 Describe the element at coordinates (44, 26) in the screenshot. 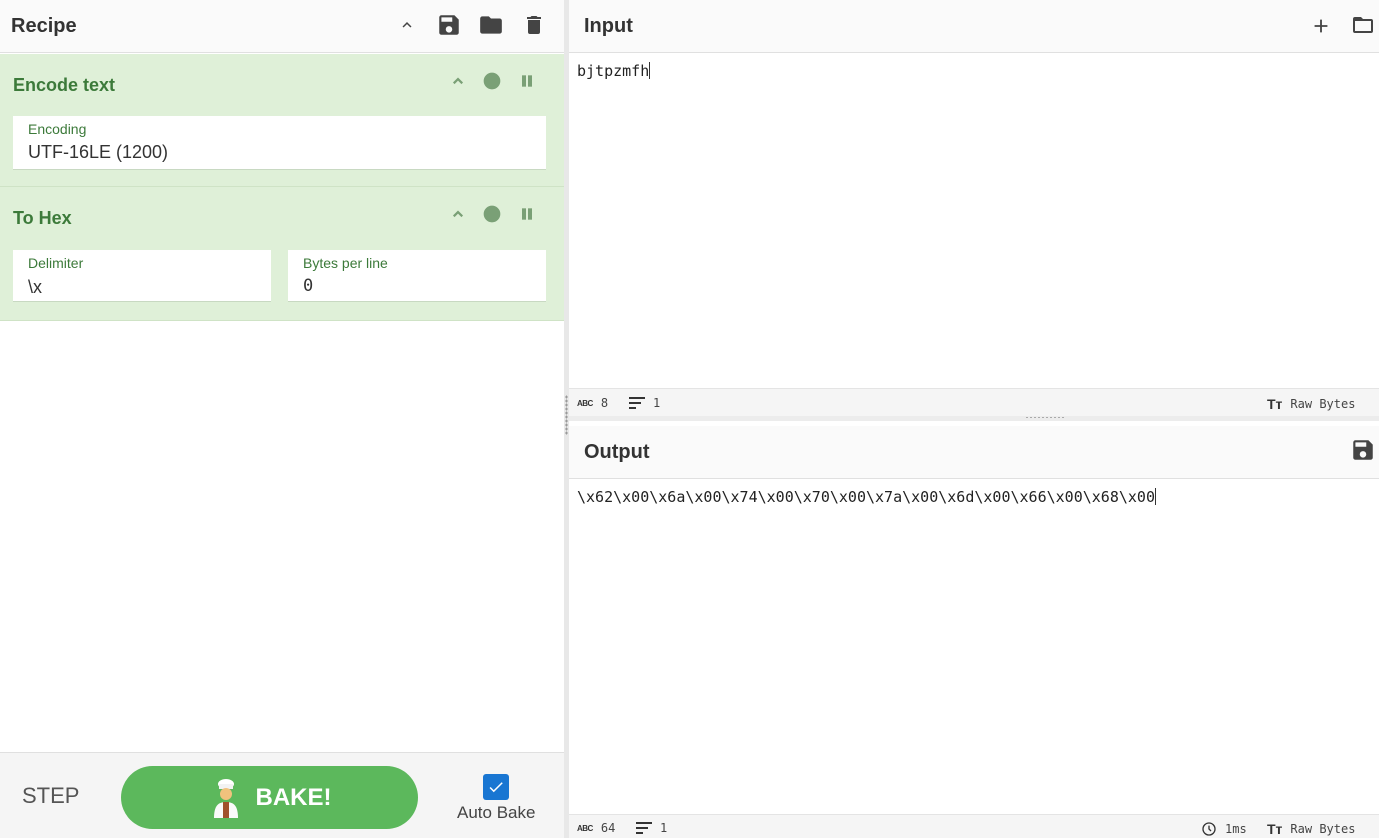

I see `recipe-title: Recipe` at that location.